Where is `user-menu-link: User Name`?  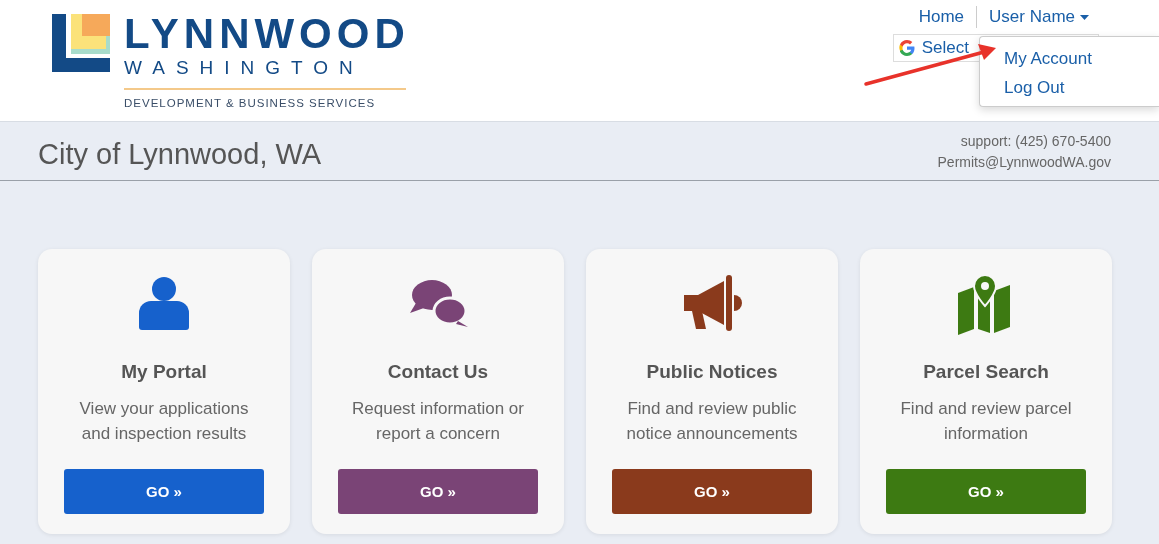 user-menu-link: User Name is located at coordinates (1039, 17).